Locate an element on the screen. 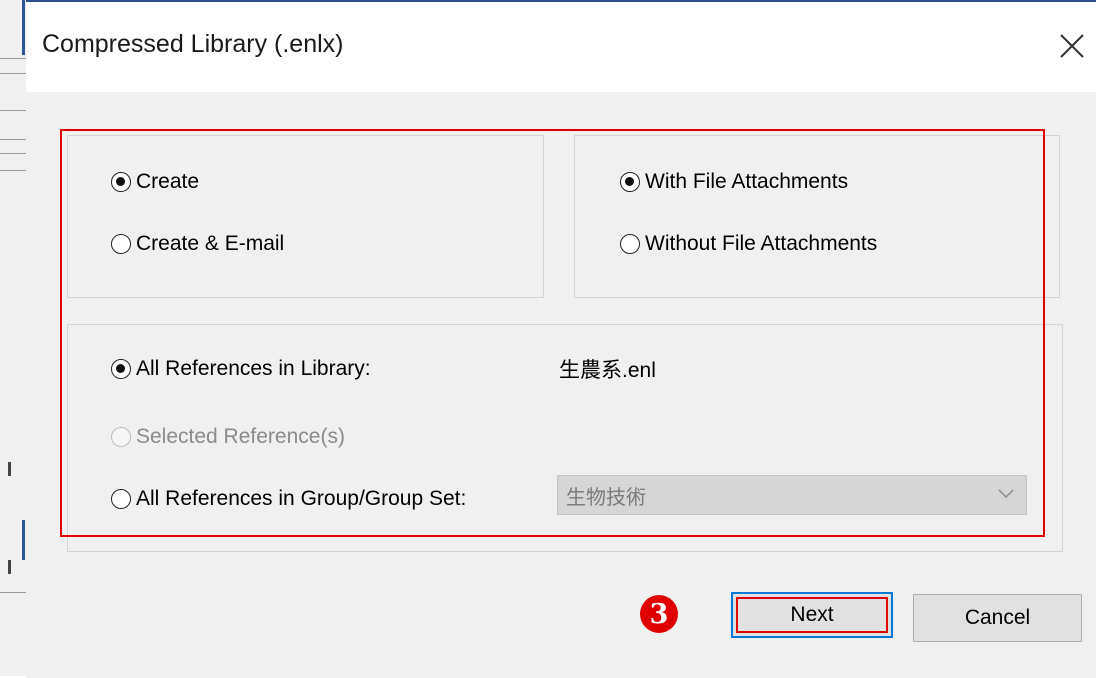 The height and width of the screenshot is (678, 1096). radio-selected-references: Selected Reference(s) is located at coordinates (228, 437).